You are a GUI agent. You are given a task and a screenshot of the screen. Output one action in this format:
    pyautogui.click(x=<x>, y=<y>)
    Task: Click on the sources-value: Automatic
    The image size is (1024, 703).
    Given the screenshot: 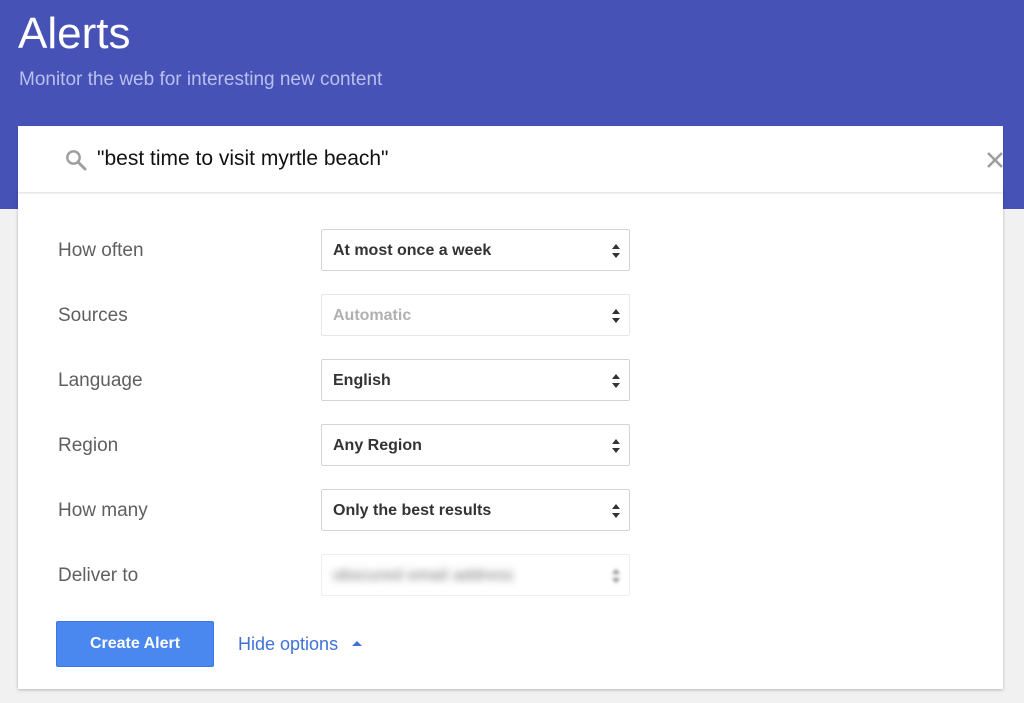 What is the action you would take?
    pyautogui.click(x=372, y=315)
    